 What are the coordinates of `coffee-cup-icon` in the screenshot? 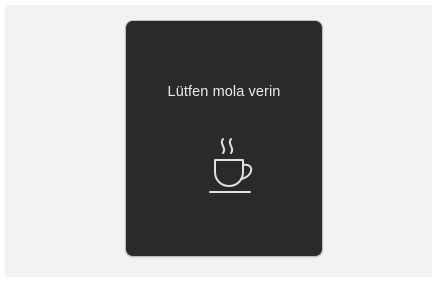 It's located at (232, 166).